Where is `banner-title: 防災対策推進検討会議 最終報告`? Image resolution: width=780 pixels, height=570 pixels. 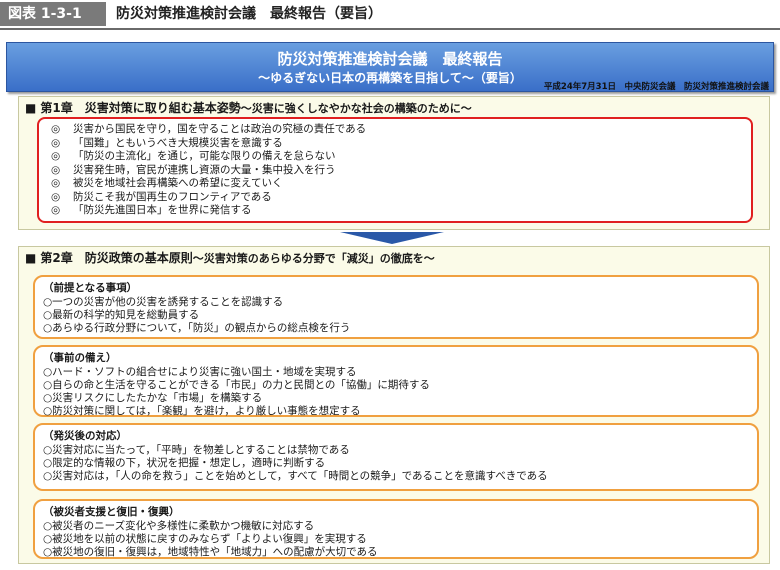 banner-title: 防災対策推進検討会議 最終報告 is located at coordinates (390, 59).